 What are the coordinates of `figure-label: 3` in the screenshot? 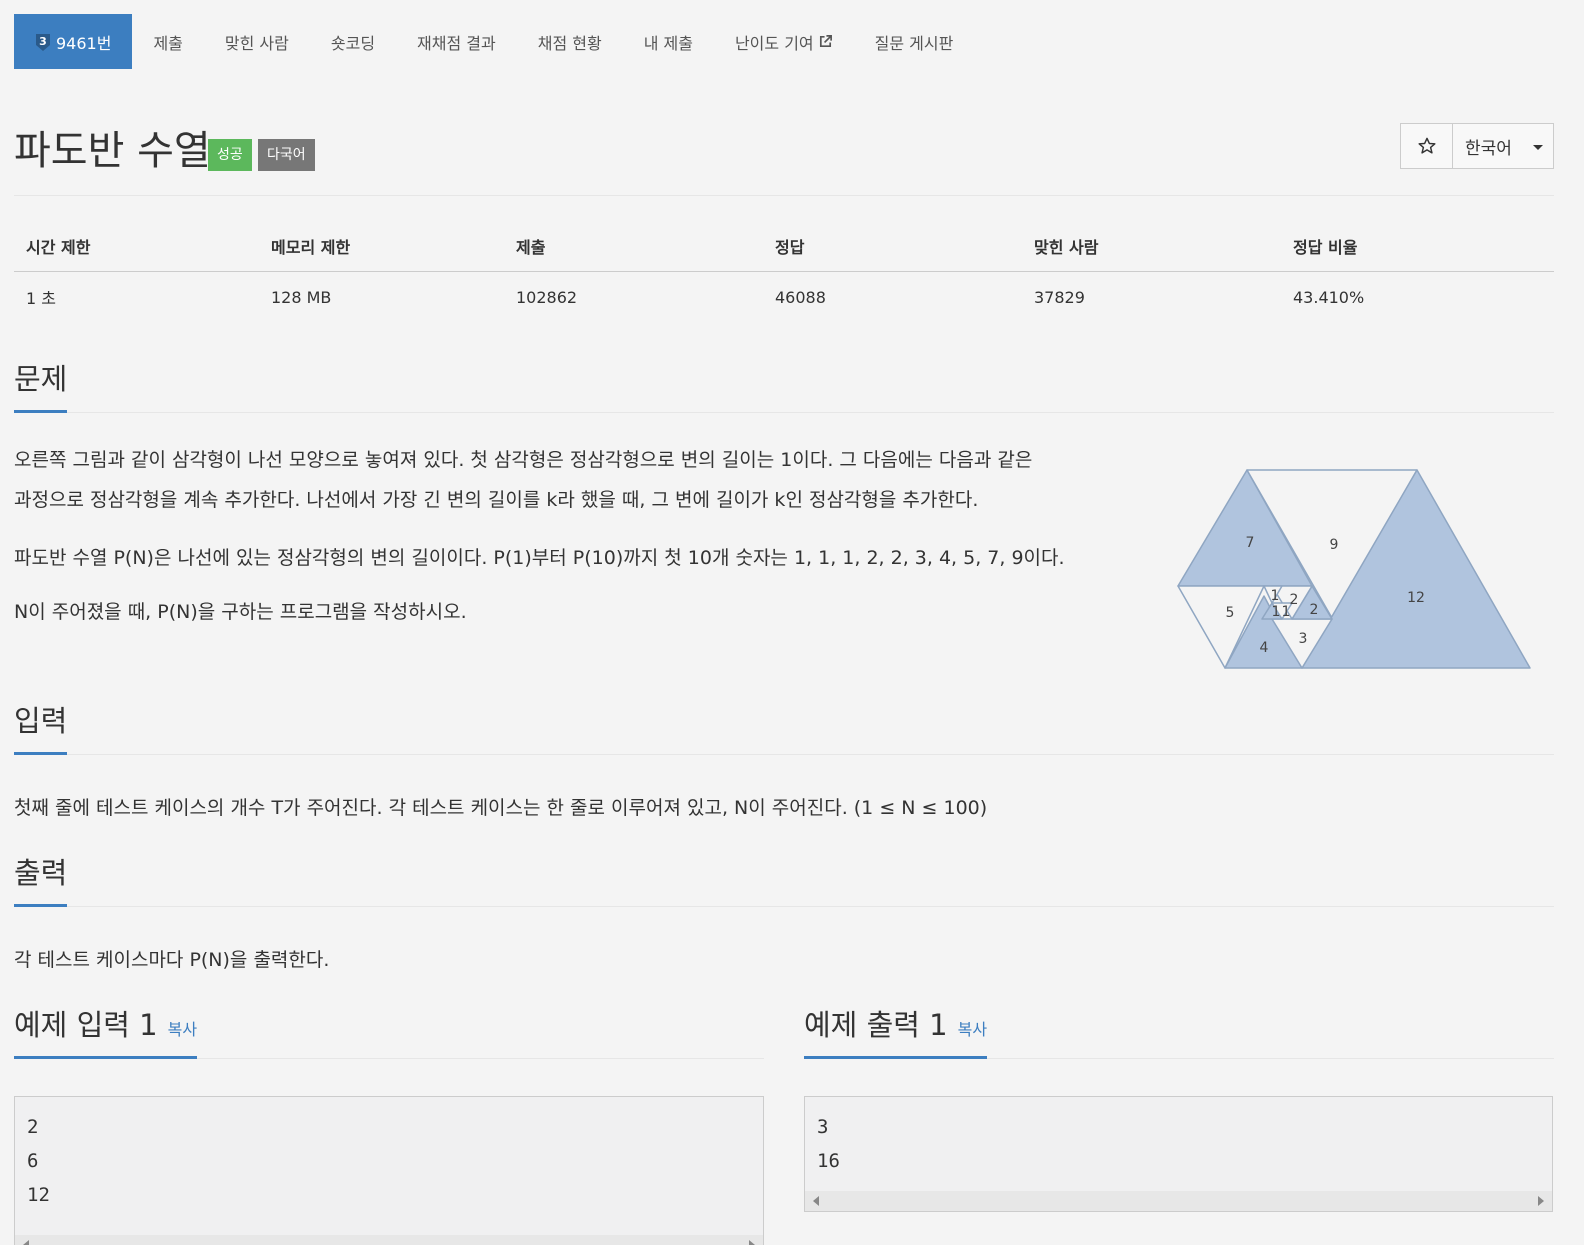 It's located at (1303, 639).